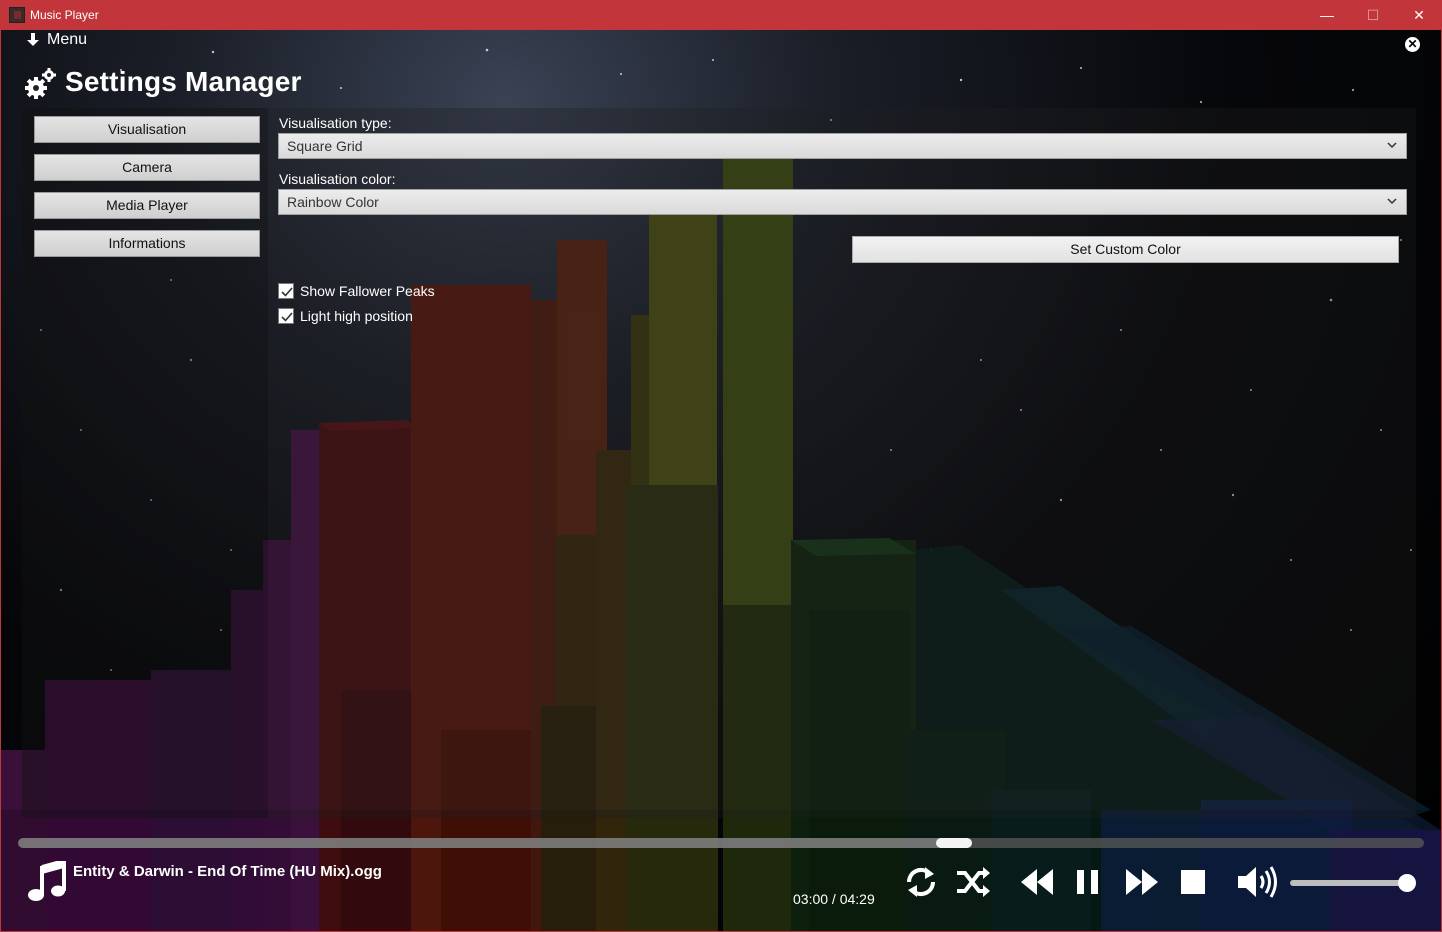 The height and width of the screenshot is (932, 1442). I want to click on volume-slider, so click(1348, 883).